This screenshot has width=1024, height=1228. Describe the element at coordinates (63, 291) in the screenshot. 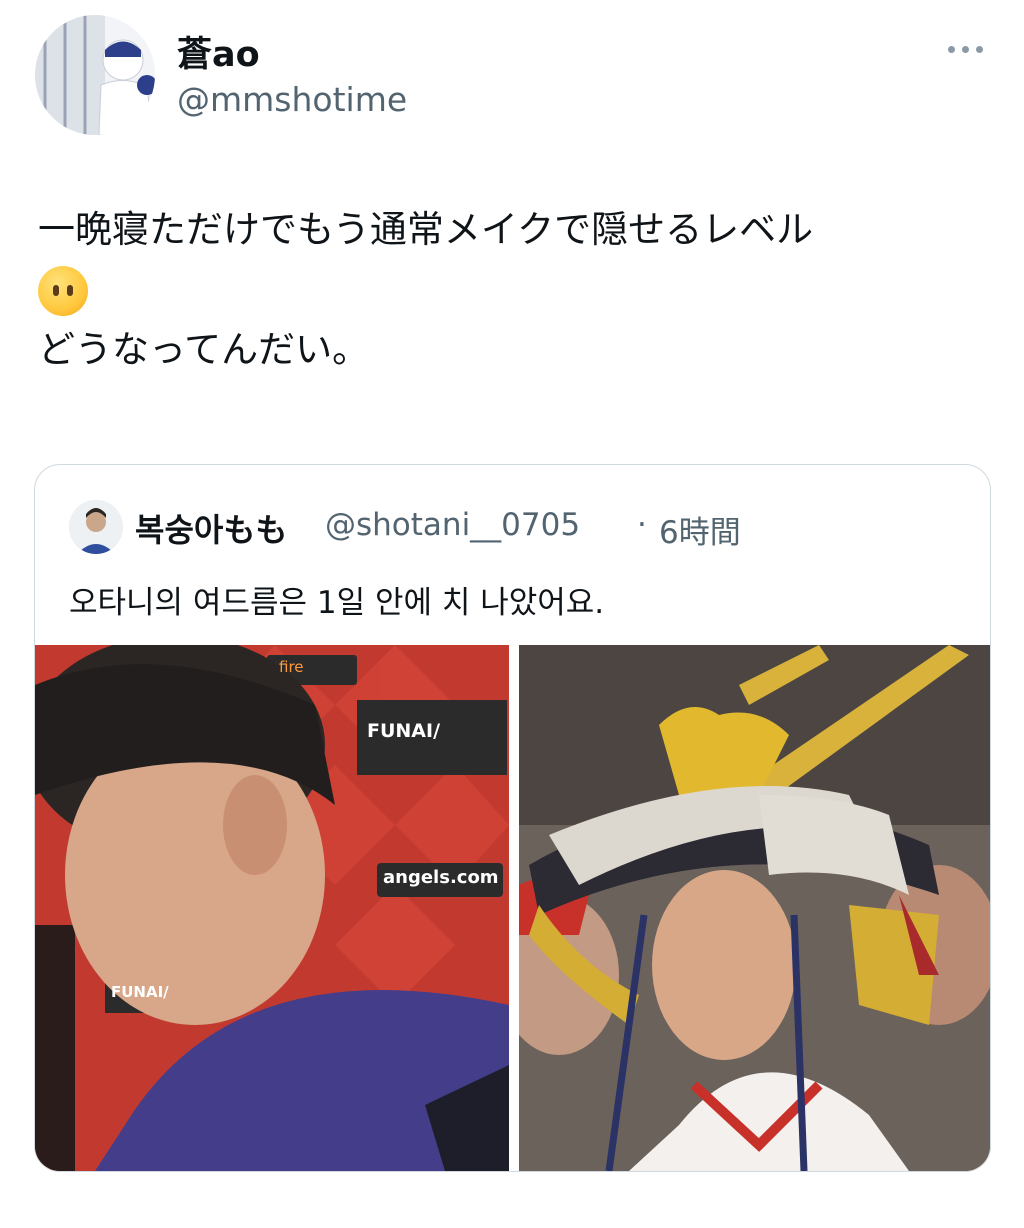

I see `face-without-mouth-emoji-icon` at that location.